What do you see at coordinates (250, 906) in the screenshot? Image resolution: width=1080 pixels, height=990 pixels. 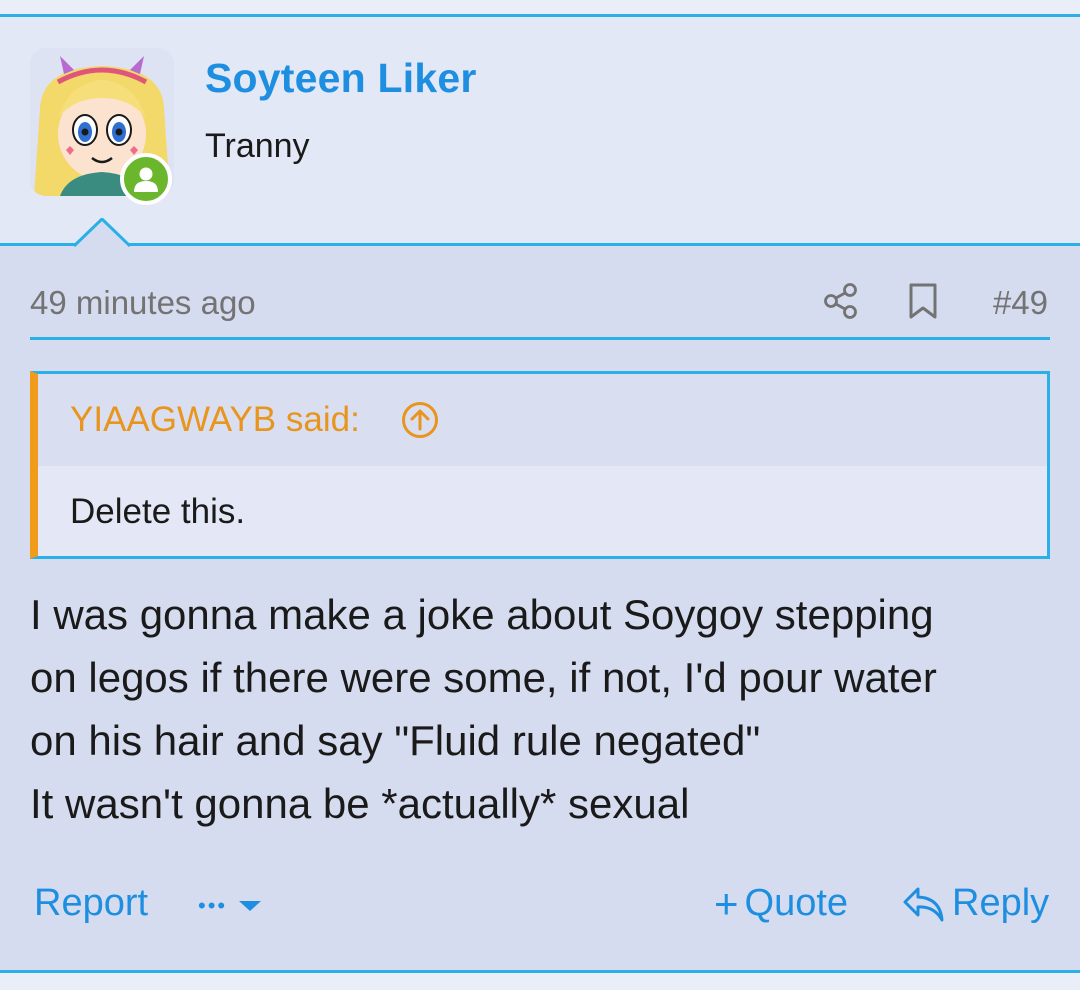 I see `caret-down-icon` at bounding box center [250, 906].